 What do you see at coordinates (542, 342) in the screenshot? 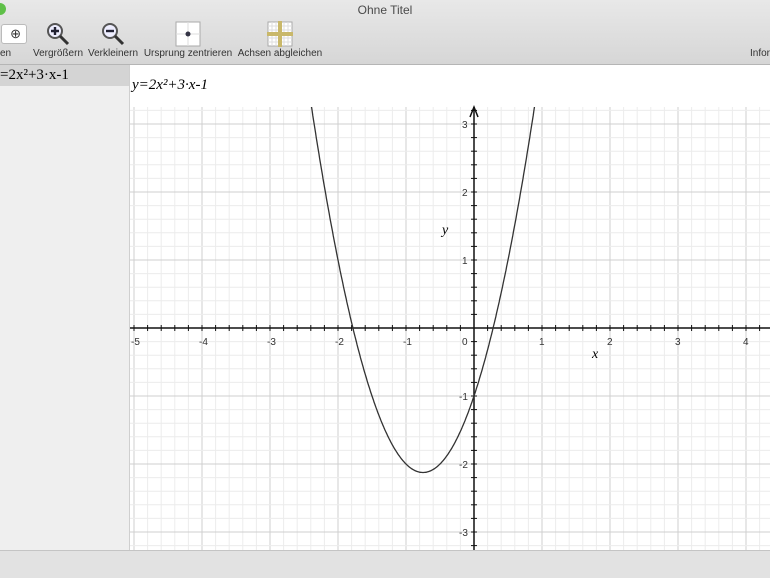
I see `x-tick-label: 1` at bounding box center [542, 342].